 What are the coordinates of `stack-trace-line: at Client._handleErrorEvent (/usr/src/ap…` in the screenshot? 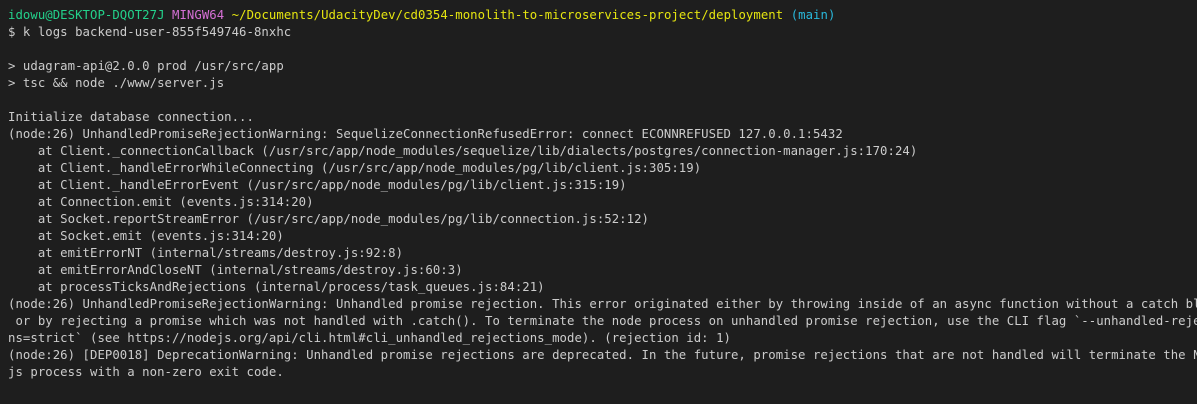 It's located at (317, 185).